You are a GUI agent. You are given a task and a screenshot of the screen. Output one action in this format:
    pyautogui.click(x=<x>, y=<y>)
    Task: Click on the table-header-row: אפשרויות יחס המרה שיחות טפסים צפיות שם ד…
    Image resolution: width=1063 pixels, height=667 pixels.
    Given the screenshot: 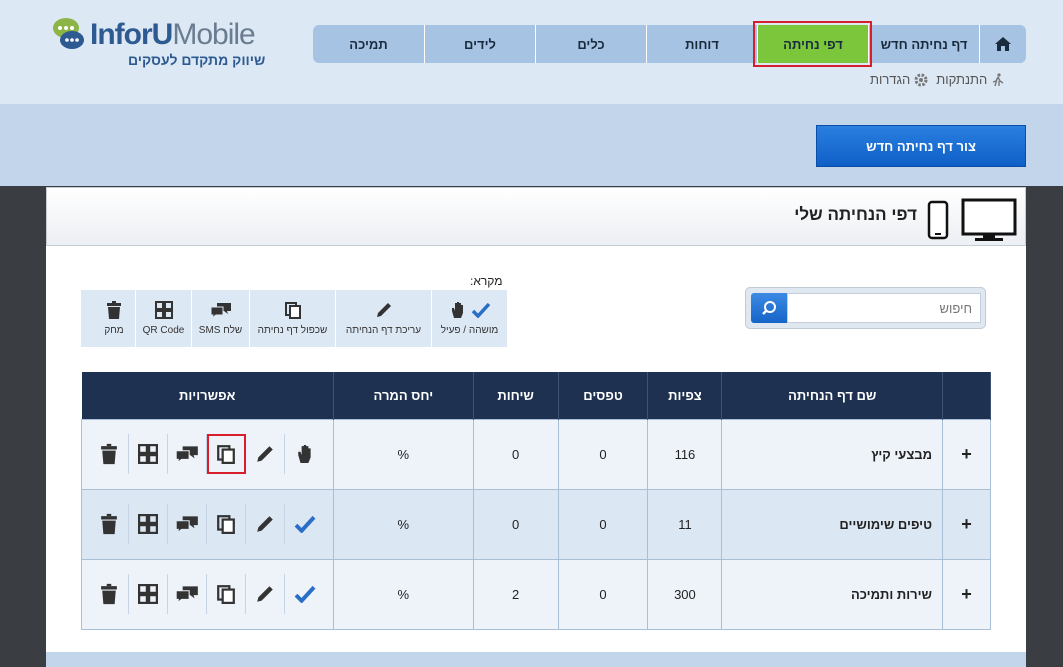 What is the action you would take?
    pyautogui.click(x=536, y=395)
    